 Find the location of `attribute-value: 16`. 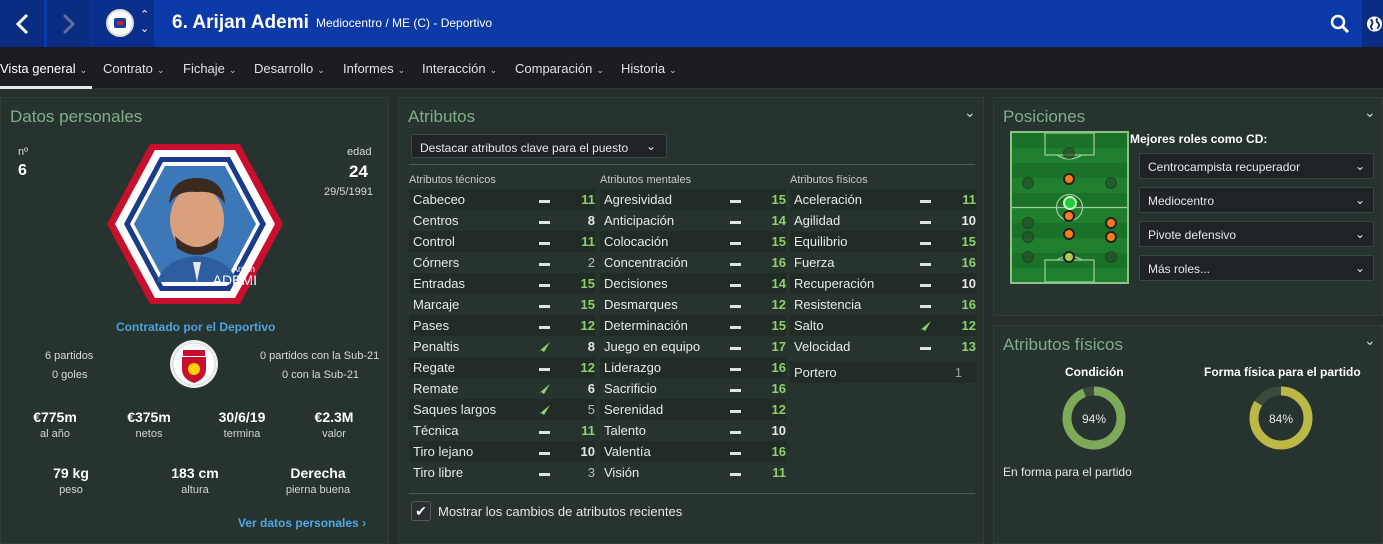

attribute-value: 16 is located at coordinates (778, 388).